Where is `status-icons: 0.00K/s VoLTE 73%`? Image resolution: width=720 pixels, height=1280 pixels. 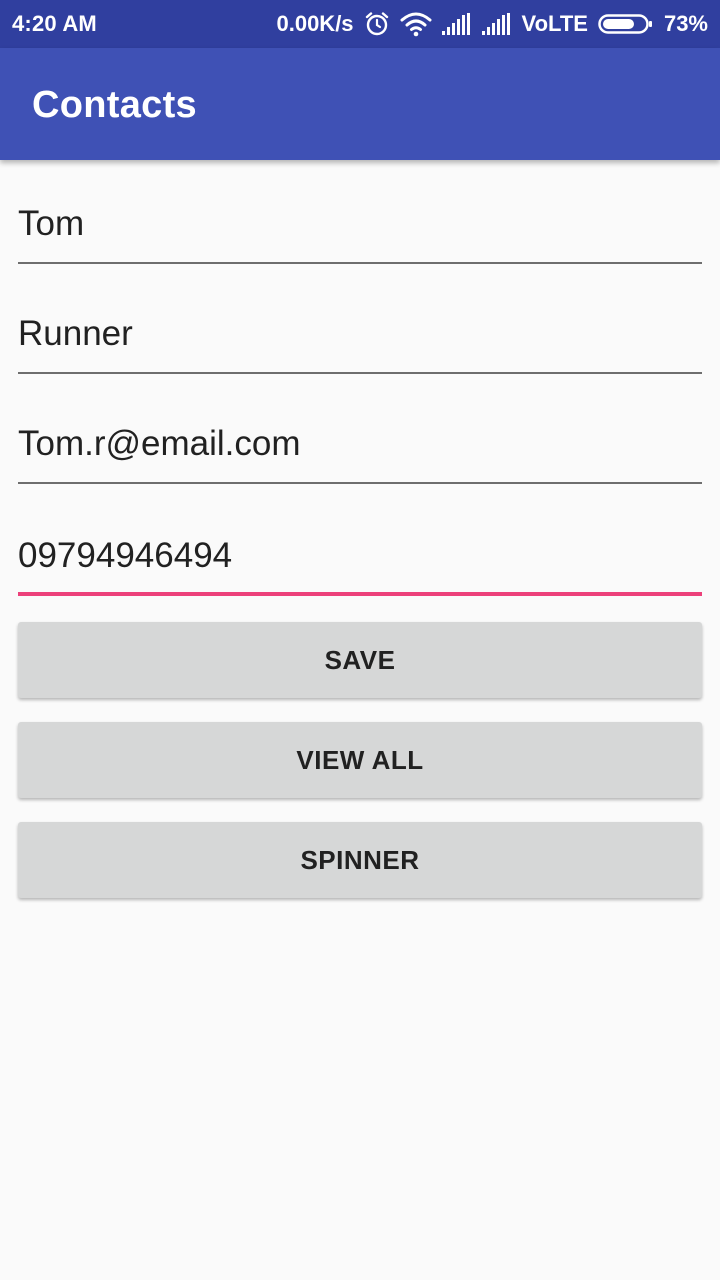
status-icons: 0.00K/s VoLTE 73% is located at coordinates (492, 24).